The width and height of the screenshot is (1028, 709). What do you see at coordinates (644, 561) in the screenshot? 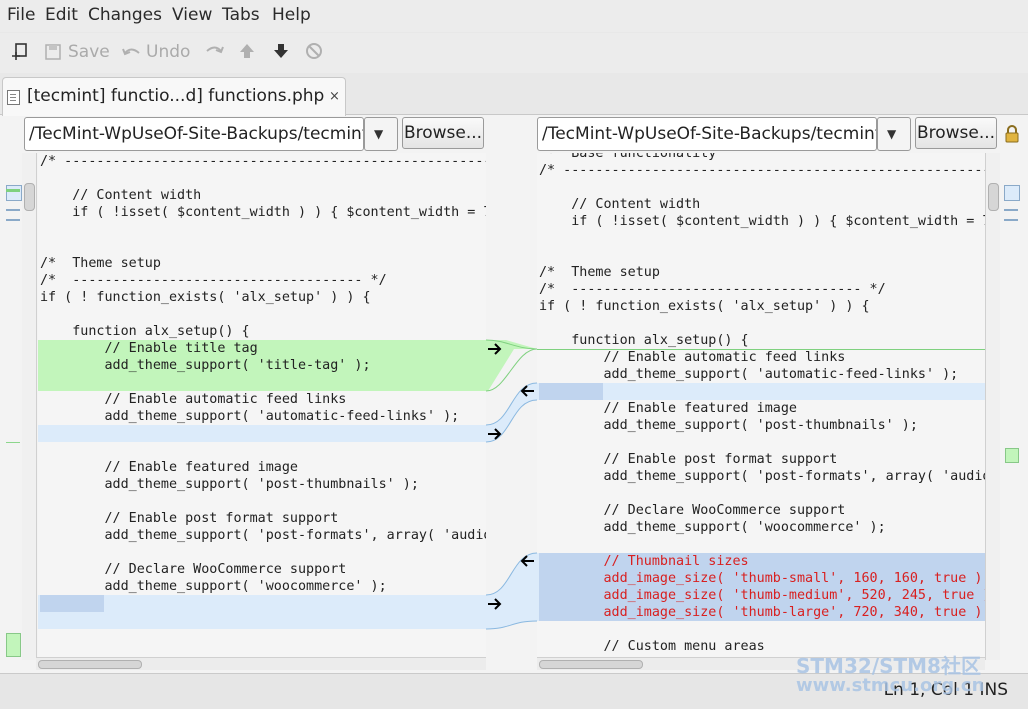
I see `code-line: // Thumbnail sizes` at bounding box center [644, 561].